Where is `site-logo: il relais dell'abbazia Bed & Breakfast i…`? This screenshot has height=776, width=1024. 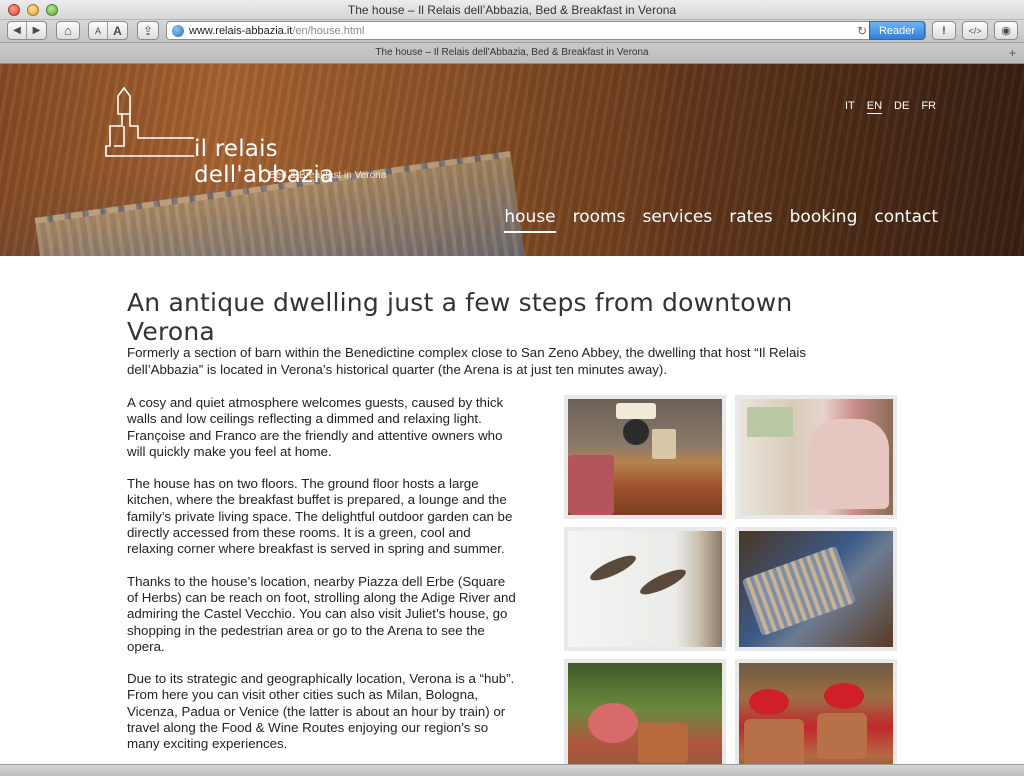
site-logo: il relais dell'abbazia Bed & Breakfast i… is located at coordinates (245, 137).